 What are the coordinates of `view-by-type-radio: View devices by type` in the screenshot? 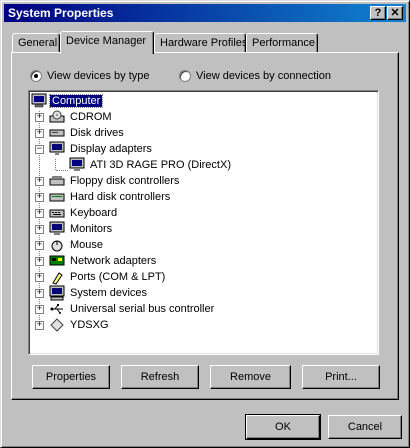 It's located at (90, 76).